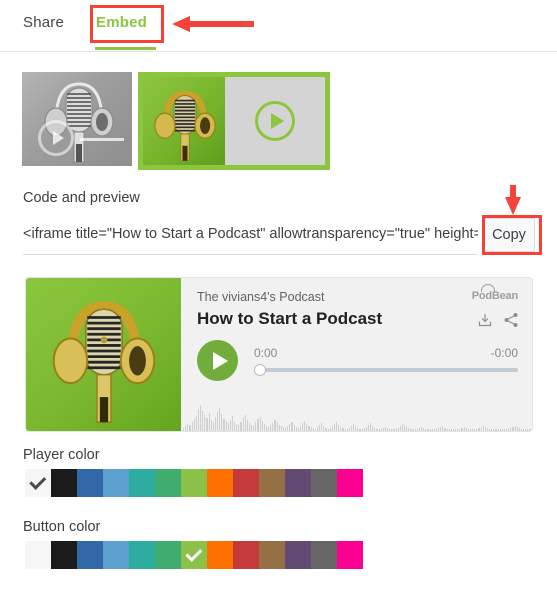  Describe the element at coordinates (275, 121) in the screenshot. I see `play-icon` at that location.